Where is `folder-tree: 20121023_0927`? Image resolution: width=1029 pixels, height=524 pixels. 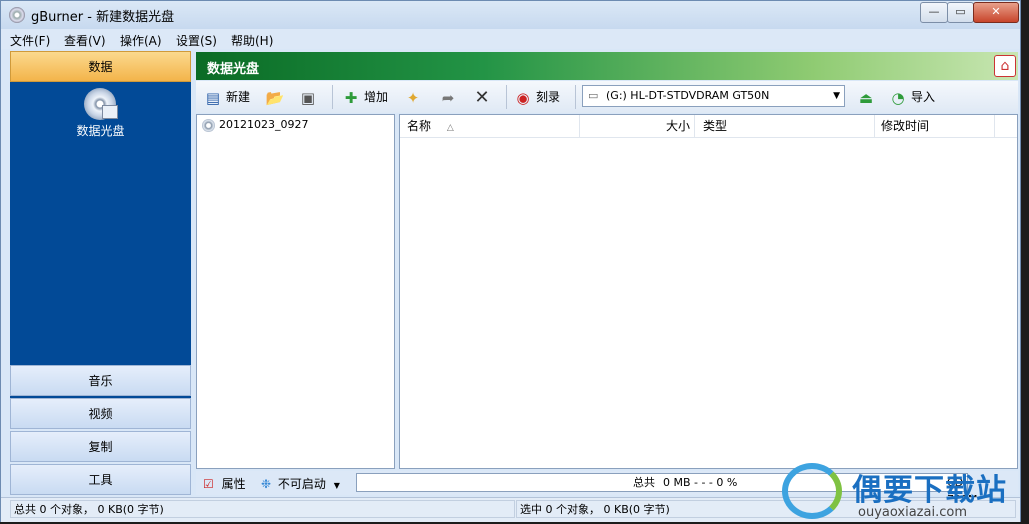
folder-tree: 20121023_0927 is located at coordinates (295, 291).